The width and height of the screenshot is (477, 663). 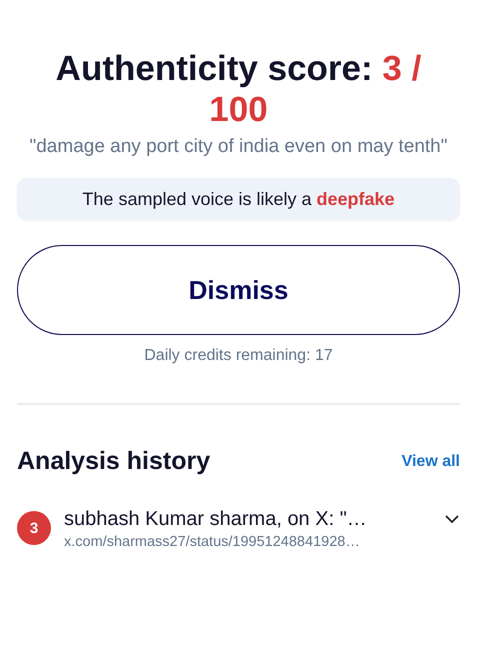 I want to click on view-all-link: View all, so click(x=431, y=461).